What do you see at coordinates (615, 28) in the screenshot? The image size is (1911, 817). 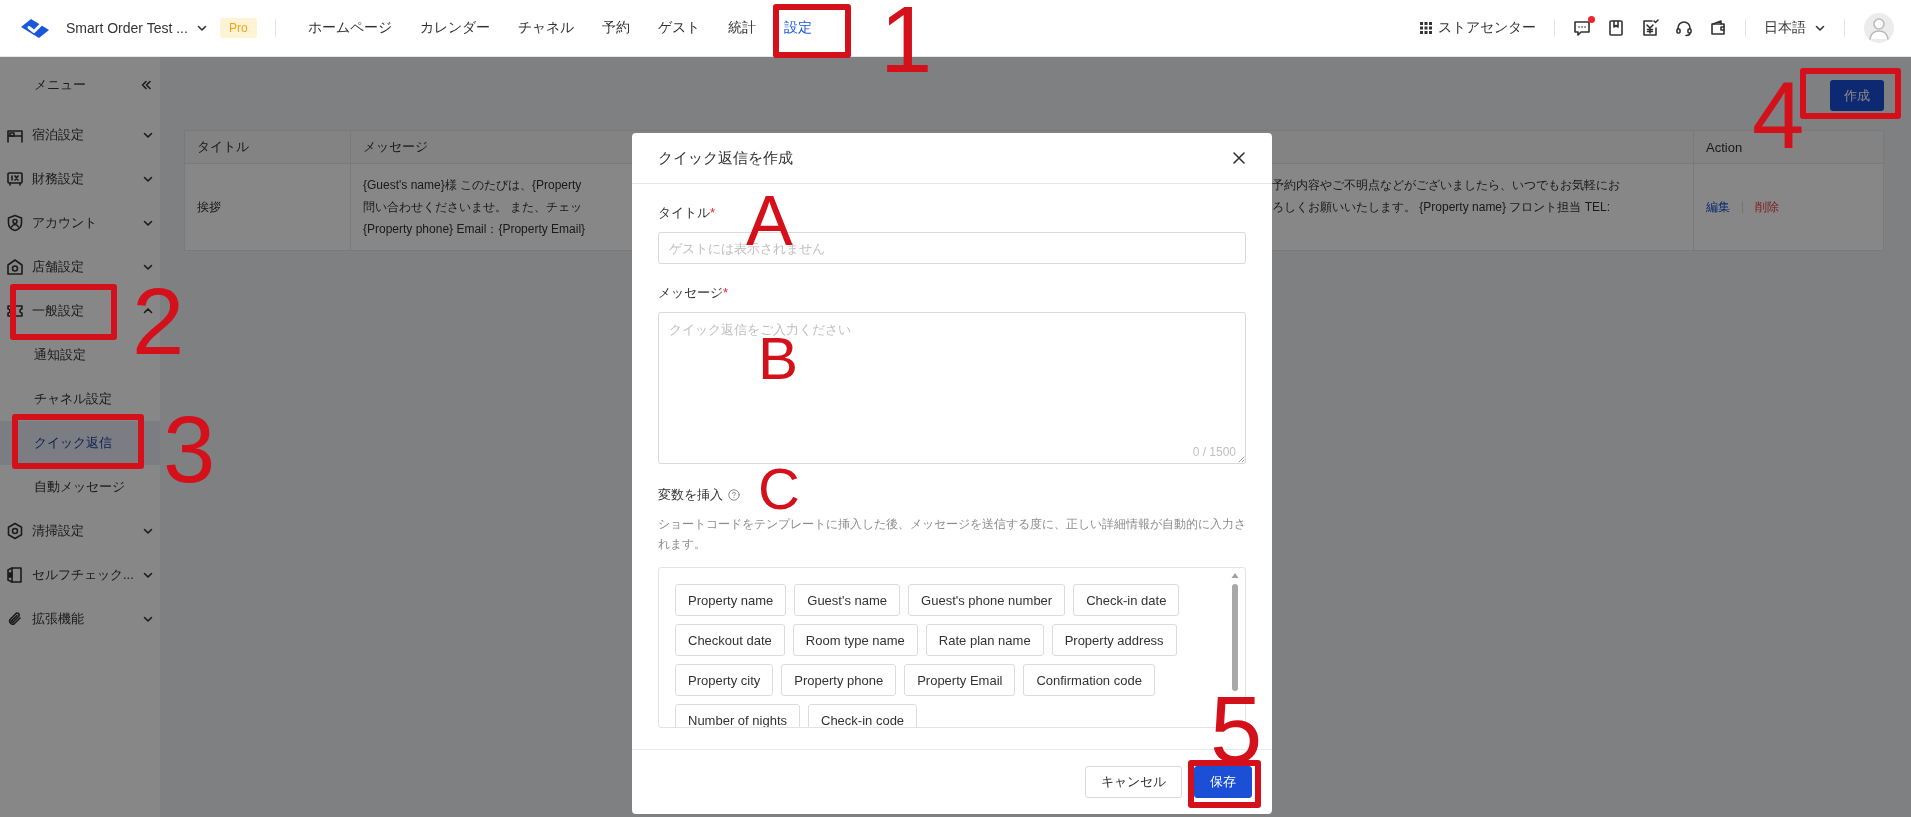 I see `nav-tab: 予約` at bounding box center [615, 28].